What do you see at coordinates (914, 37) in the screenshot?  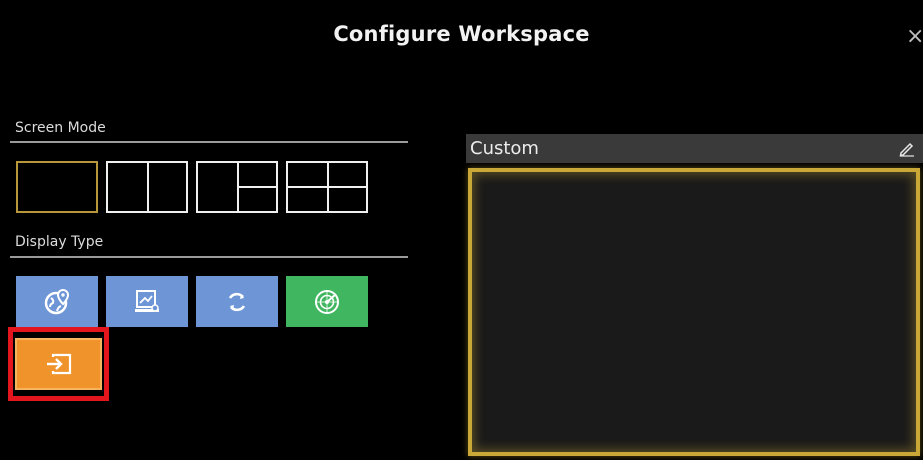 I see `close-icon: ×` at bounding box center [914, 37].